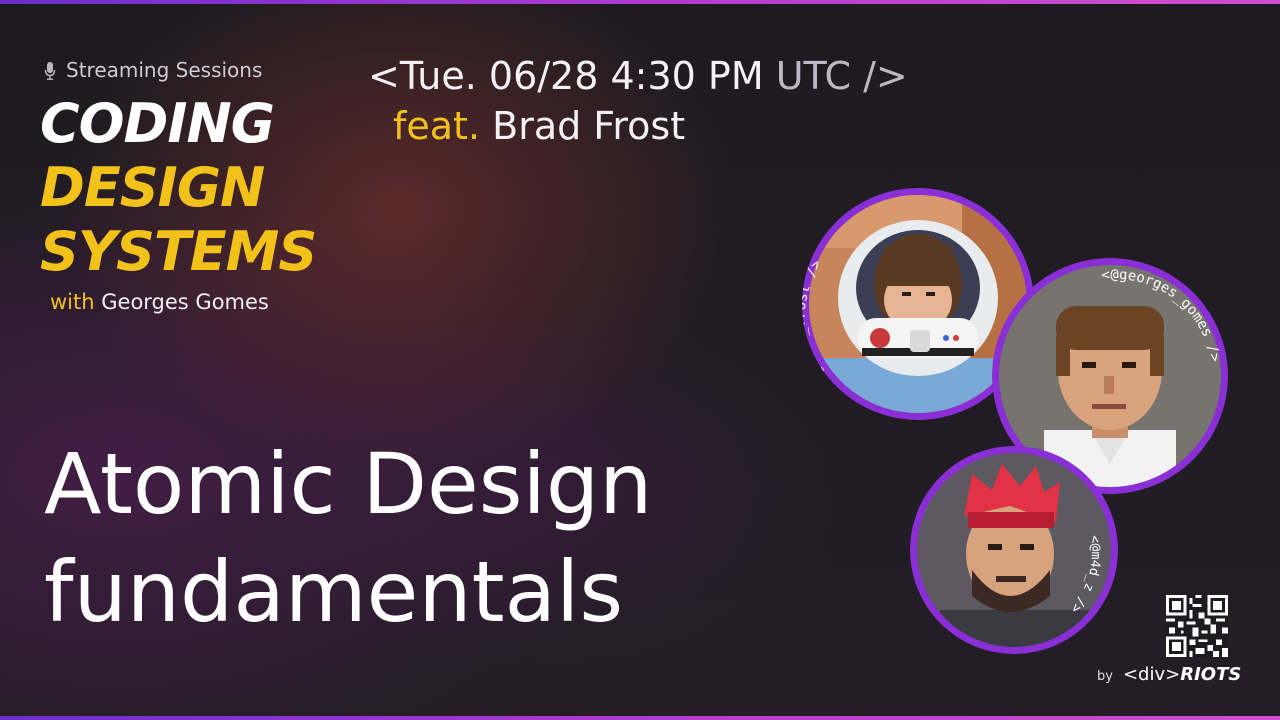 The image size is (1280, 720). I want to click on top-accent-bar, so click(640, 2).